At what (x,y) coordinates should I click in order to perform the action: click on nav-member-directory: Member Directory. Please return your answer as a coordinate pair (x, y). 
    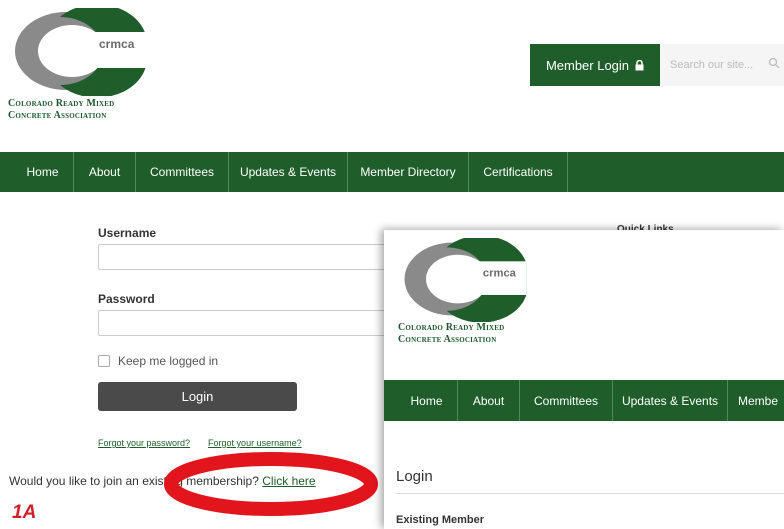
    Looking at the image, I should click on (408, 172).